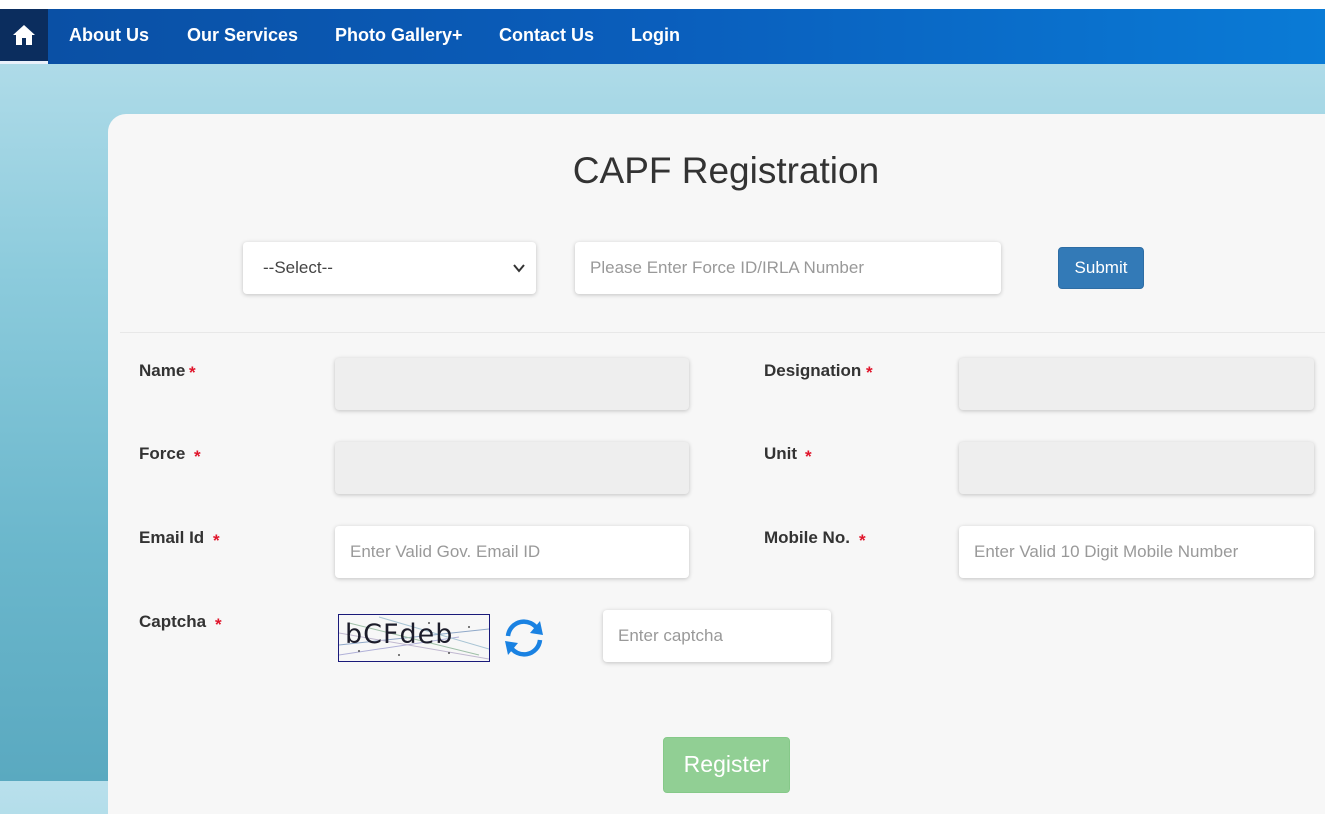  I want to click on designation-required-mark: *, so click(869, 372).